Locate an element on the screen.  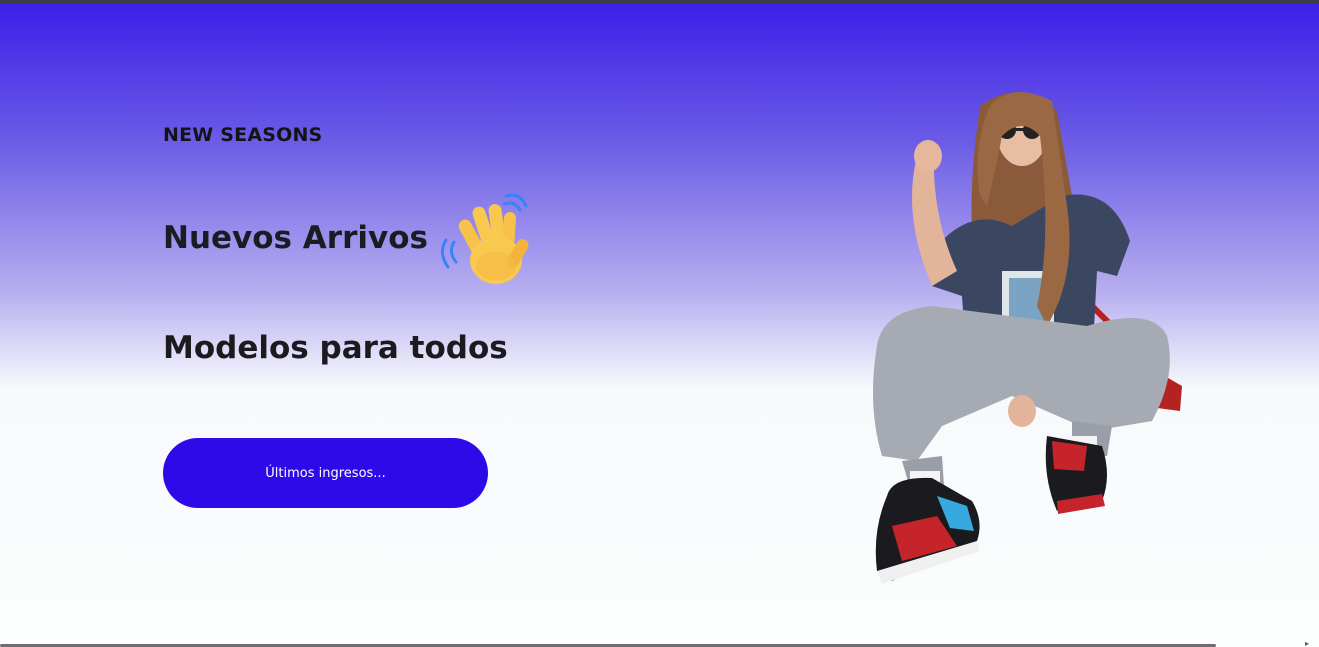
subheadline: Modelos para todos is located at coordinates (335, 348).